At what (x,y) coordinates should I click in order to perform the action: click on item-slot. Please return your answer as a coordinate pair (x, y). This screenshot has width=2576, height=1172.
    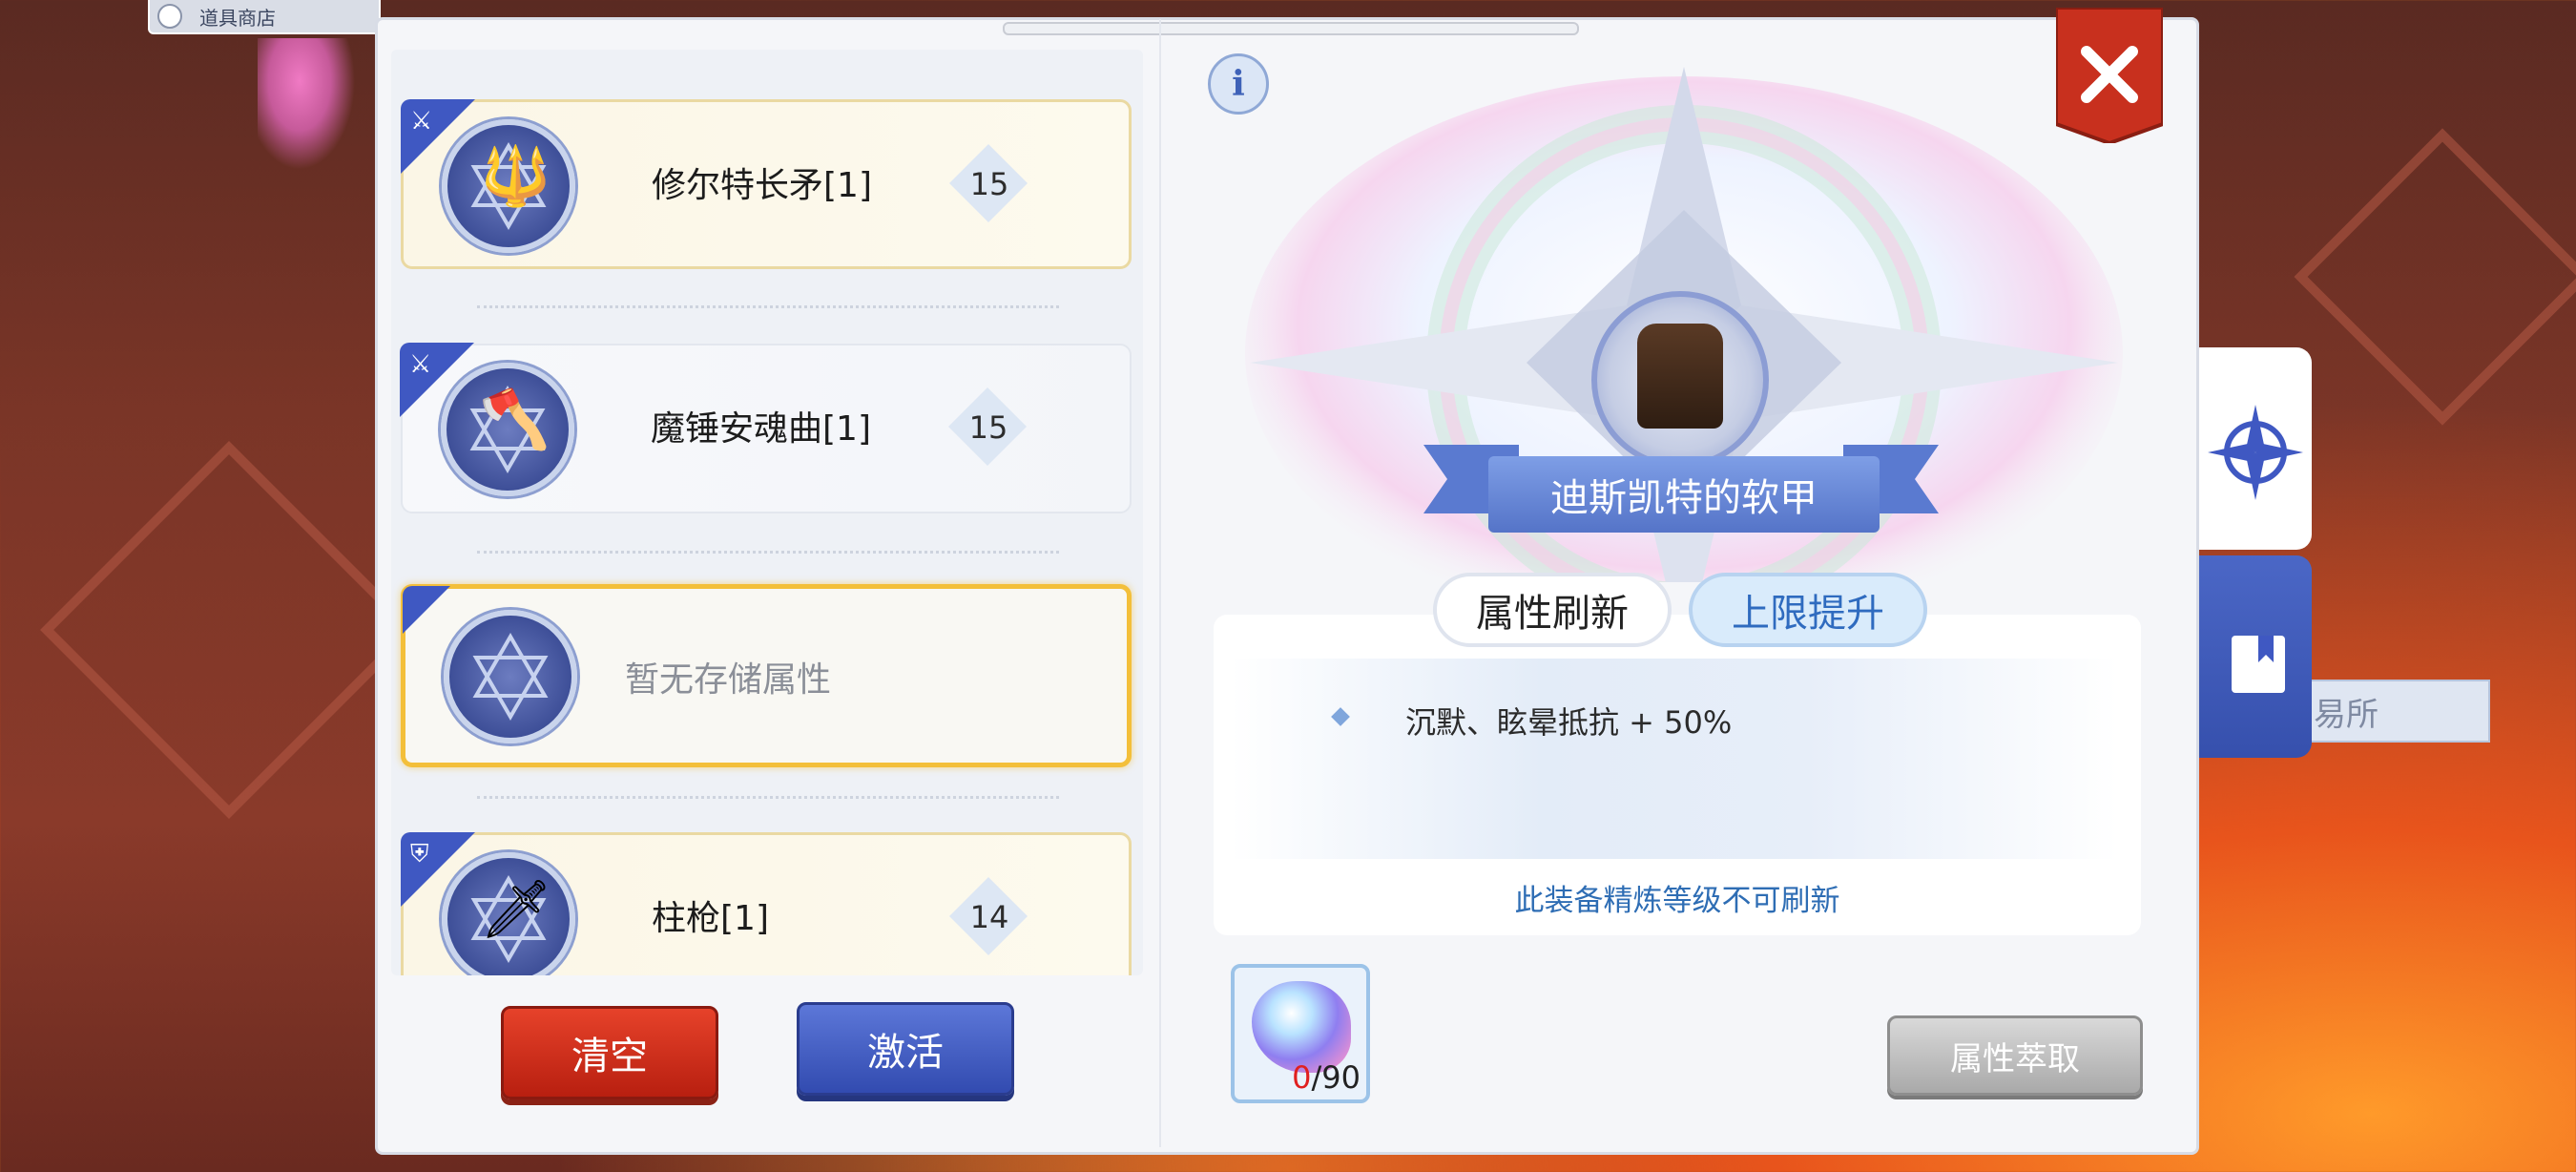
    Looking at the image, I should click on (510, 676).